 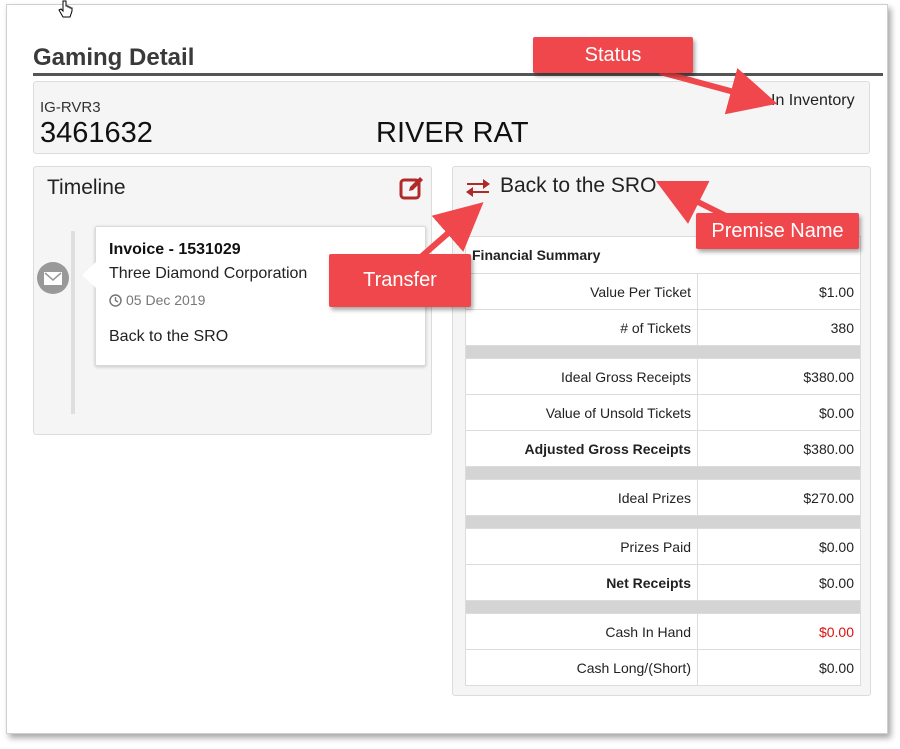 What do you see at coordinates (581, 412) in the screenshot?
I see `row-label: Value of Unsold Tickets` at bounding box center [581, 412].